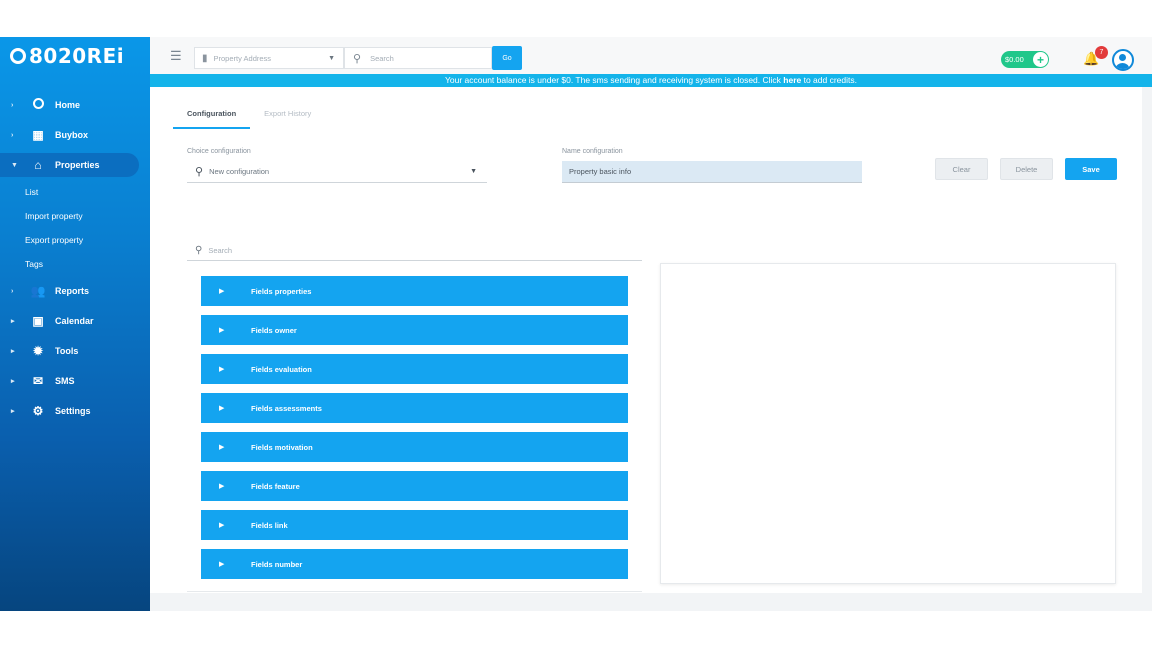 This screenshot has height=648, width=1152. What do you see at coordinates (219, 151) in the screenshot?
I see `choice-configuration-label: Choice configuration` at bounding box center [219, 151].